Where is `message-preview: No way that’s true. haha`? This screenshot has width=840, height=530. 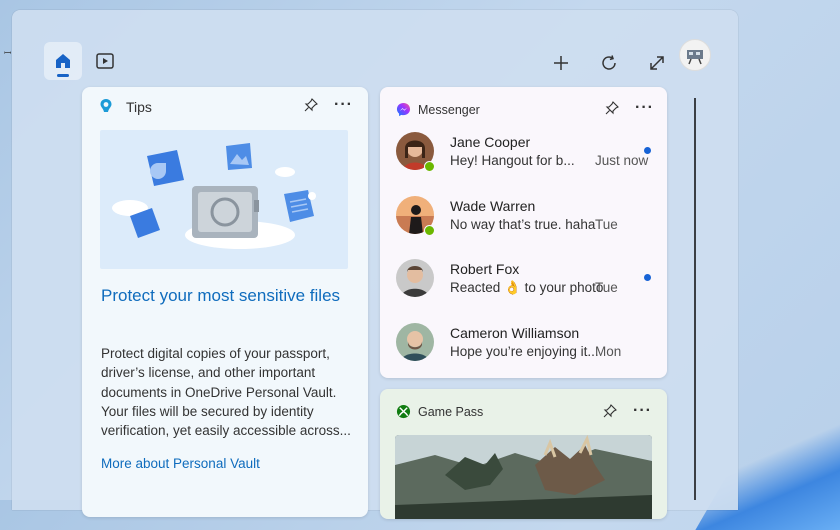 message-preview: No way that’s true. haha is located at coordinates (523, 224).